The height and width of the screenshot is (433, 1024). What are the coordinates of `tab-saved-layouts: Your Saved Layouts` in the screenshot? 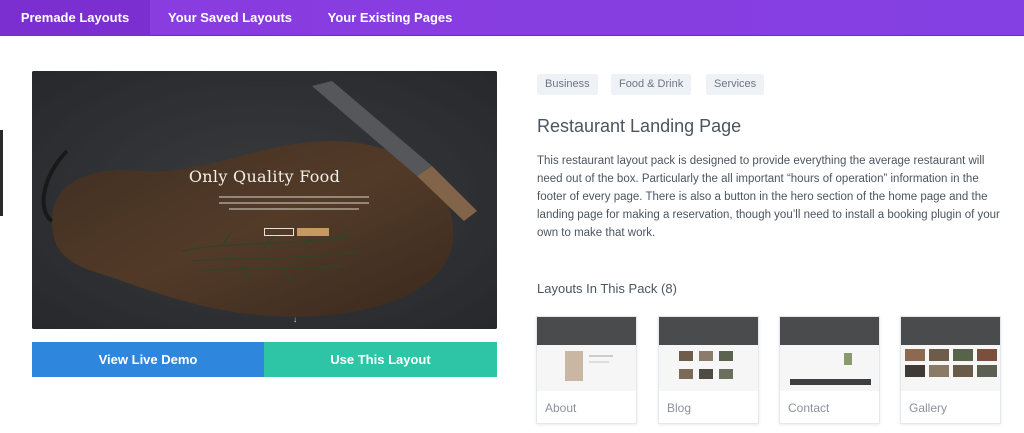 It's located at (230, 18).